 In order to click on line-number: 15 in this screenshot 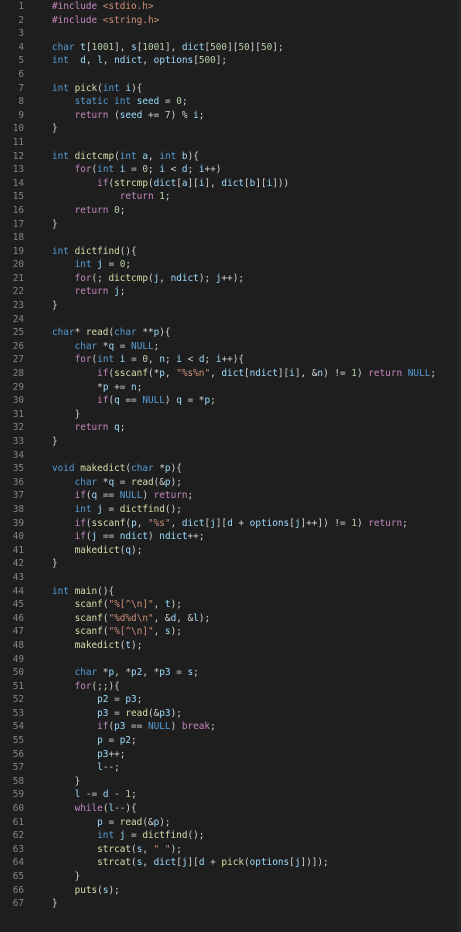, I will do `click(18, 197)`.